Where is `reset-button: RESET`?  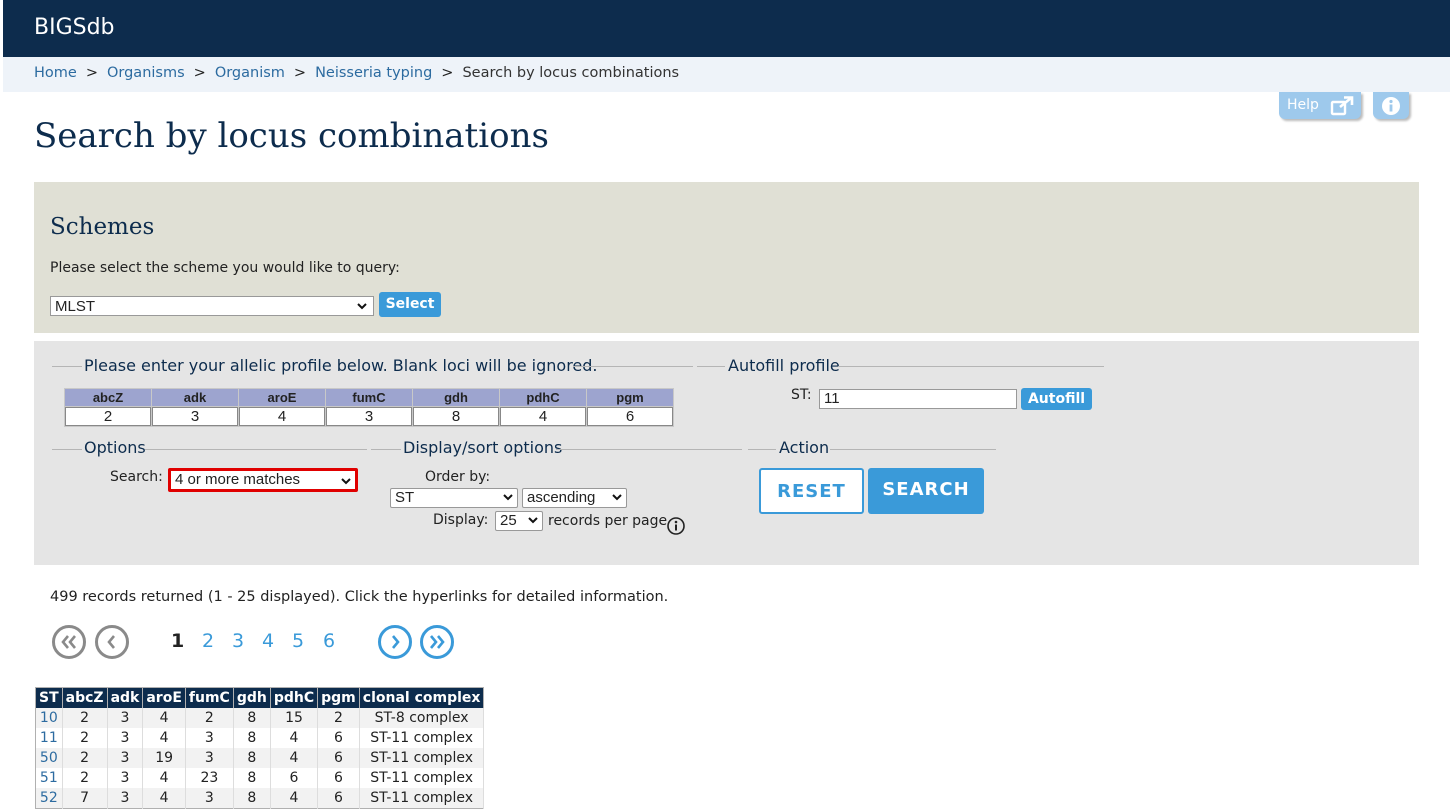
reset-button: RESET is located at coordinates (811, 491).